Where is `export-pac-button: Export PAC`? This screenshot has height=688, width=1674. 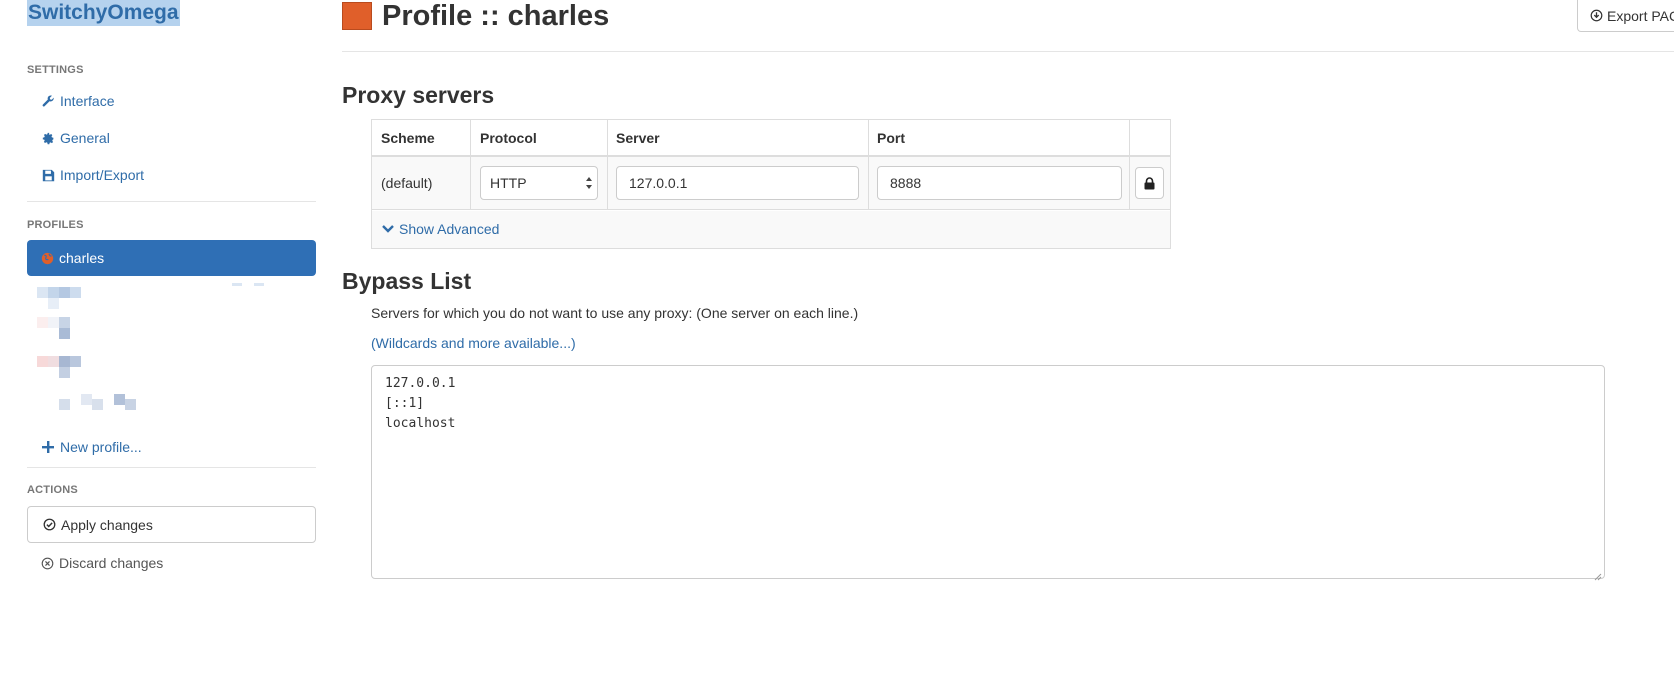
export-pac-button: Export PAC is located at coordinates (1625, 16).